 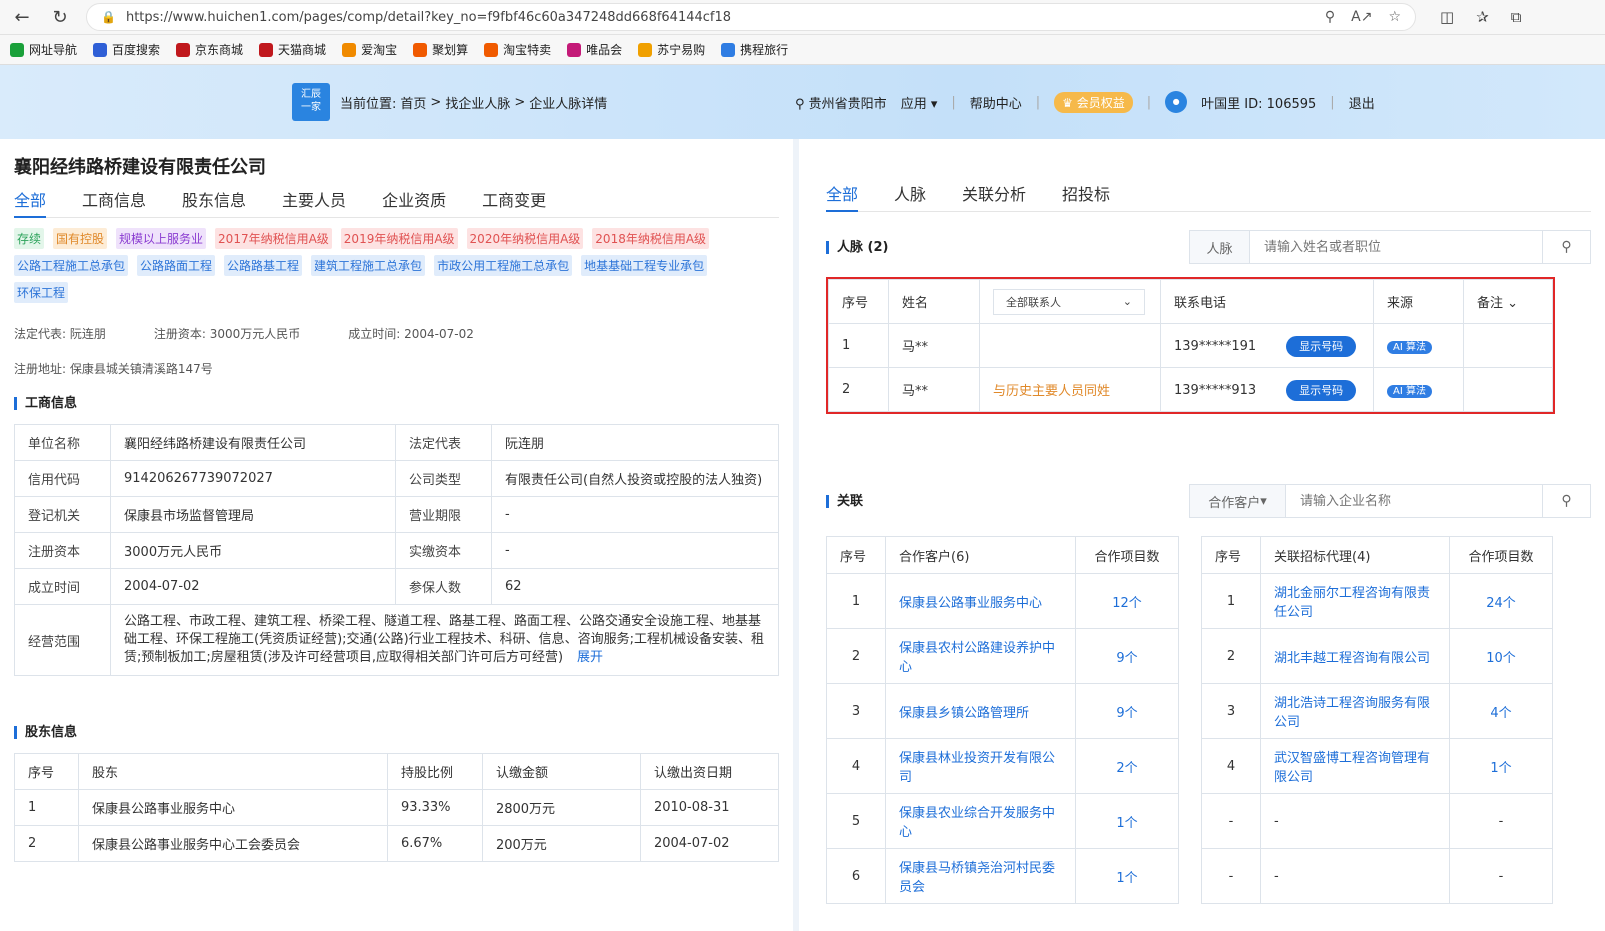 What do you see at coordinates (1070, 345) in the screenshot?
I see `person-relation` at bounding box center [1070, 345].